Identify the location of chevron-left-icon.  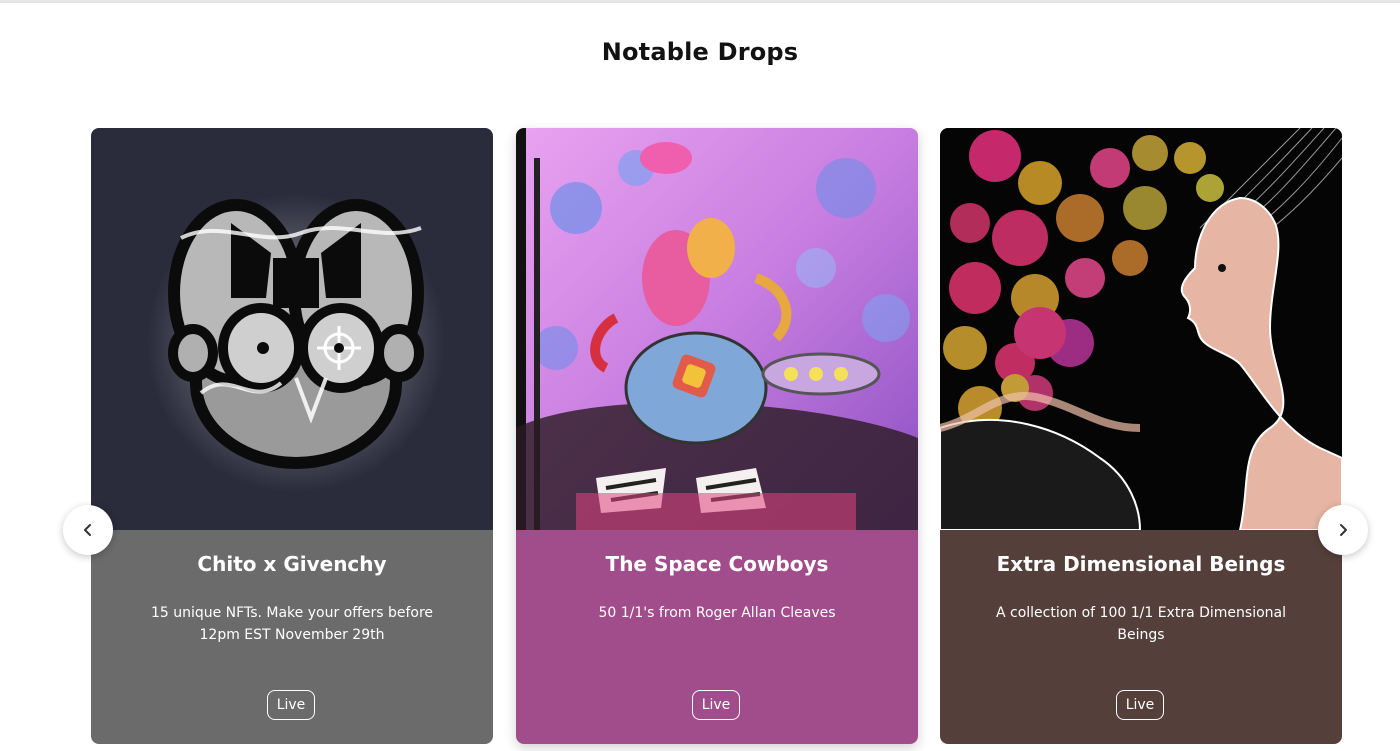
(88, 530).